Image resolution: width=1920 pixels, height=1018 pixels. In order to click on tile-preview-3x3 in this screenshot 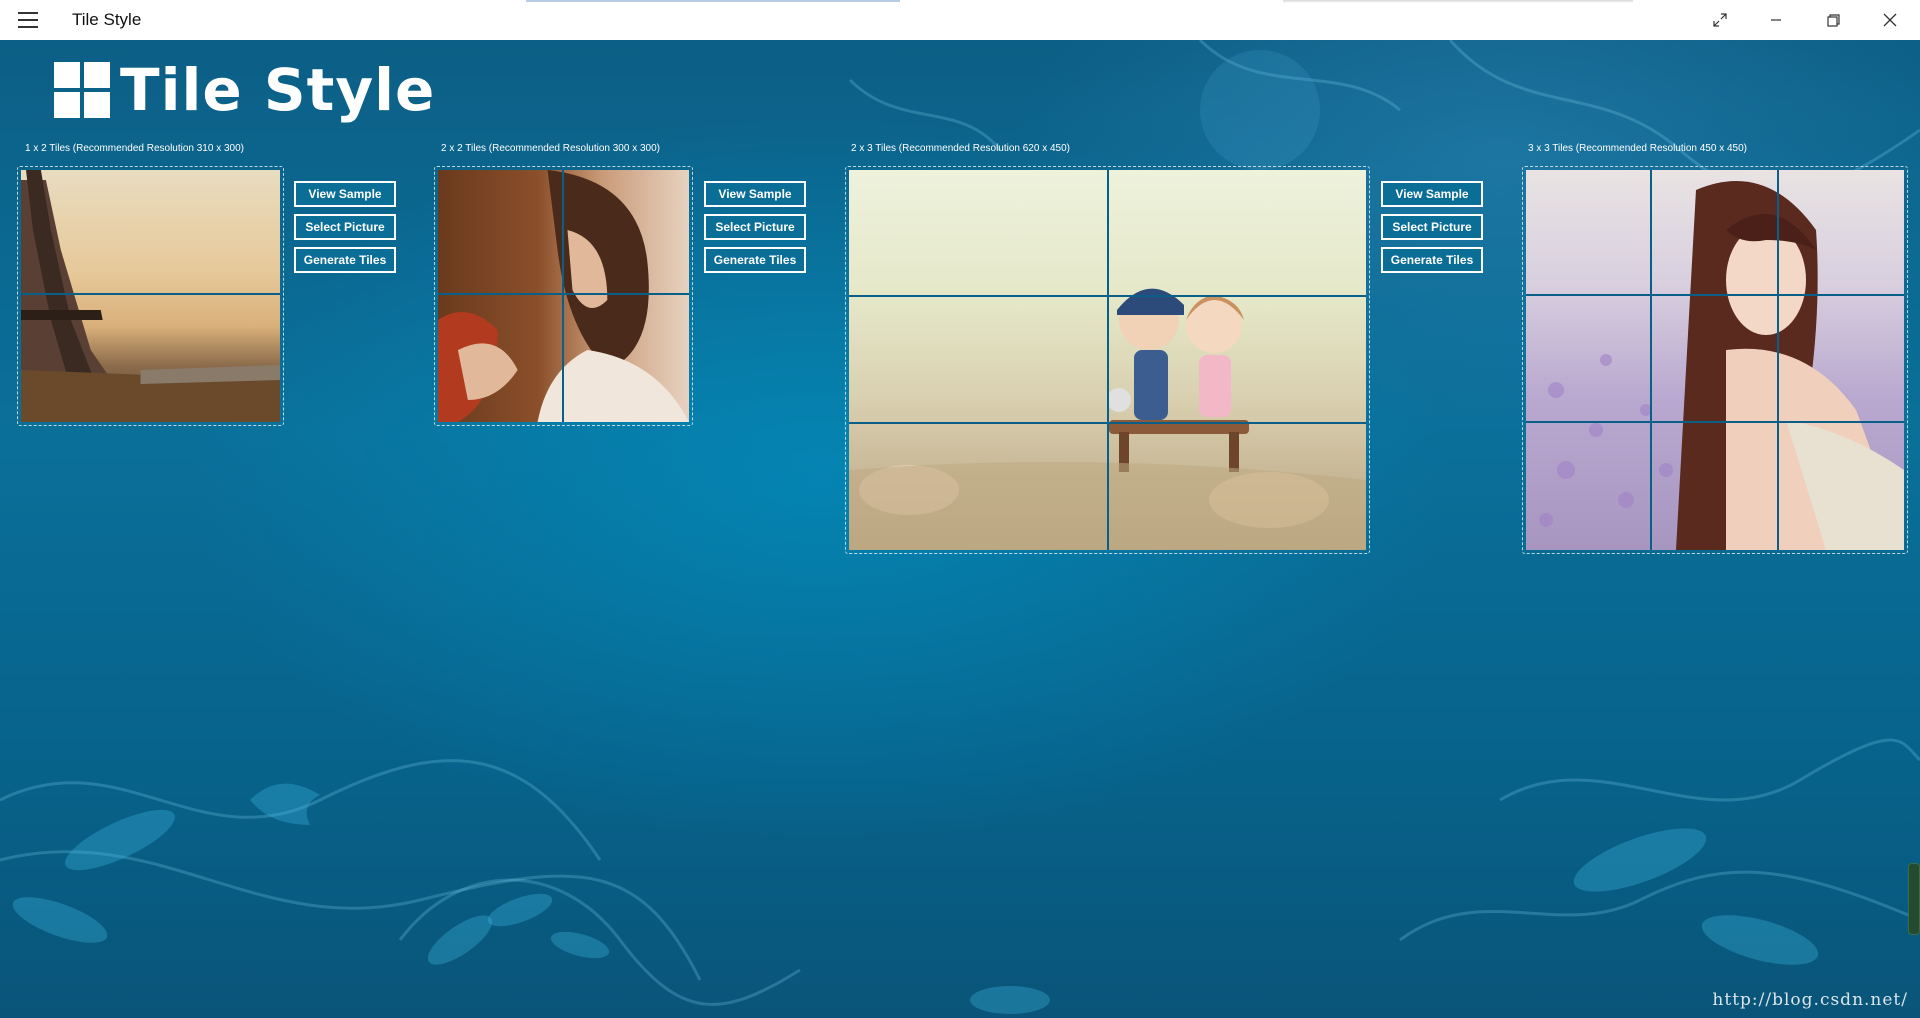, I will do `click(1715, 360)`.